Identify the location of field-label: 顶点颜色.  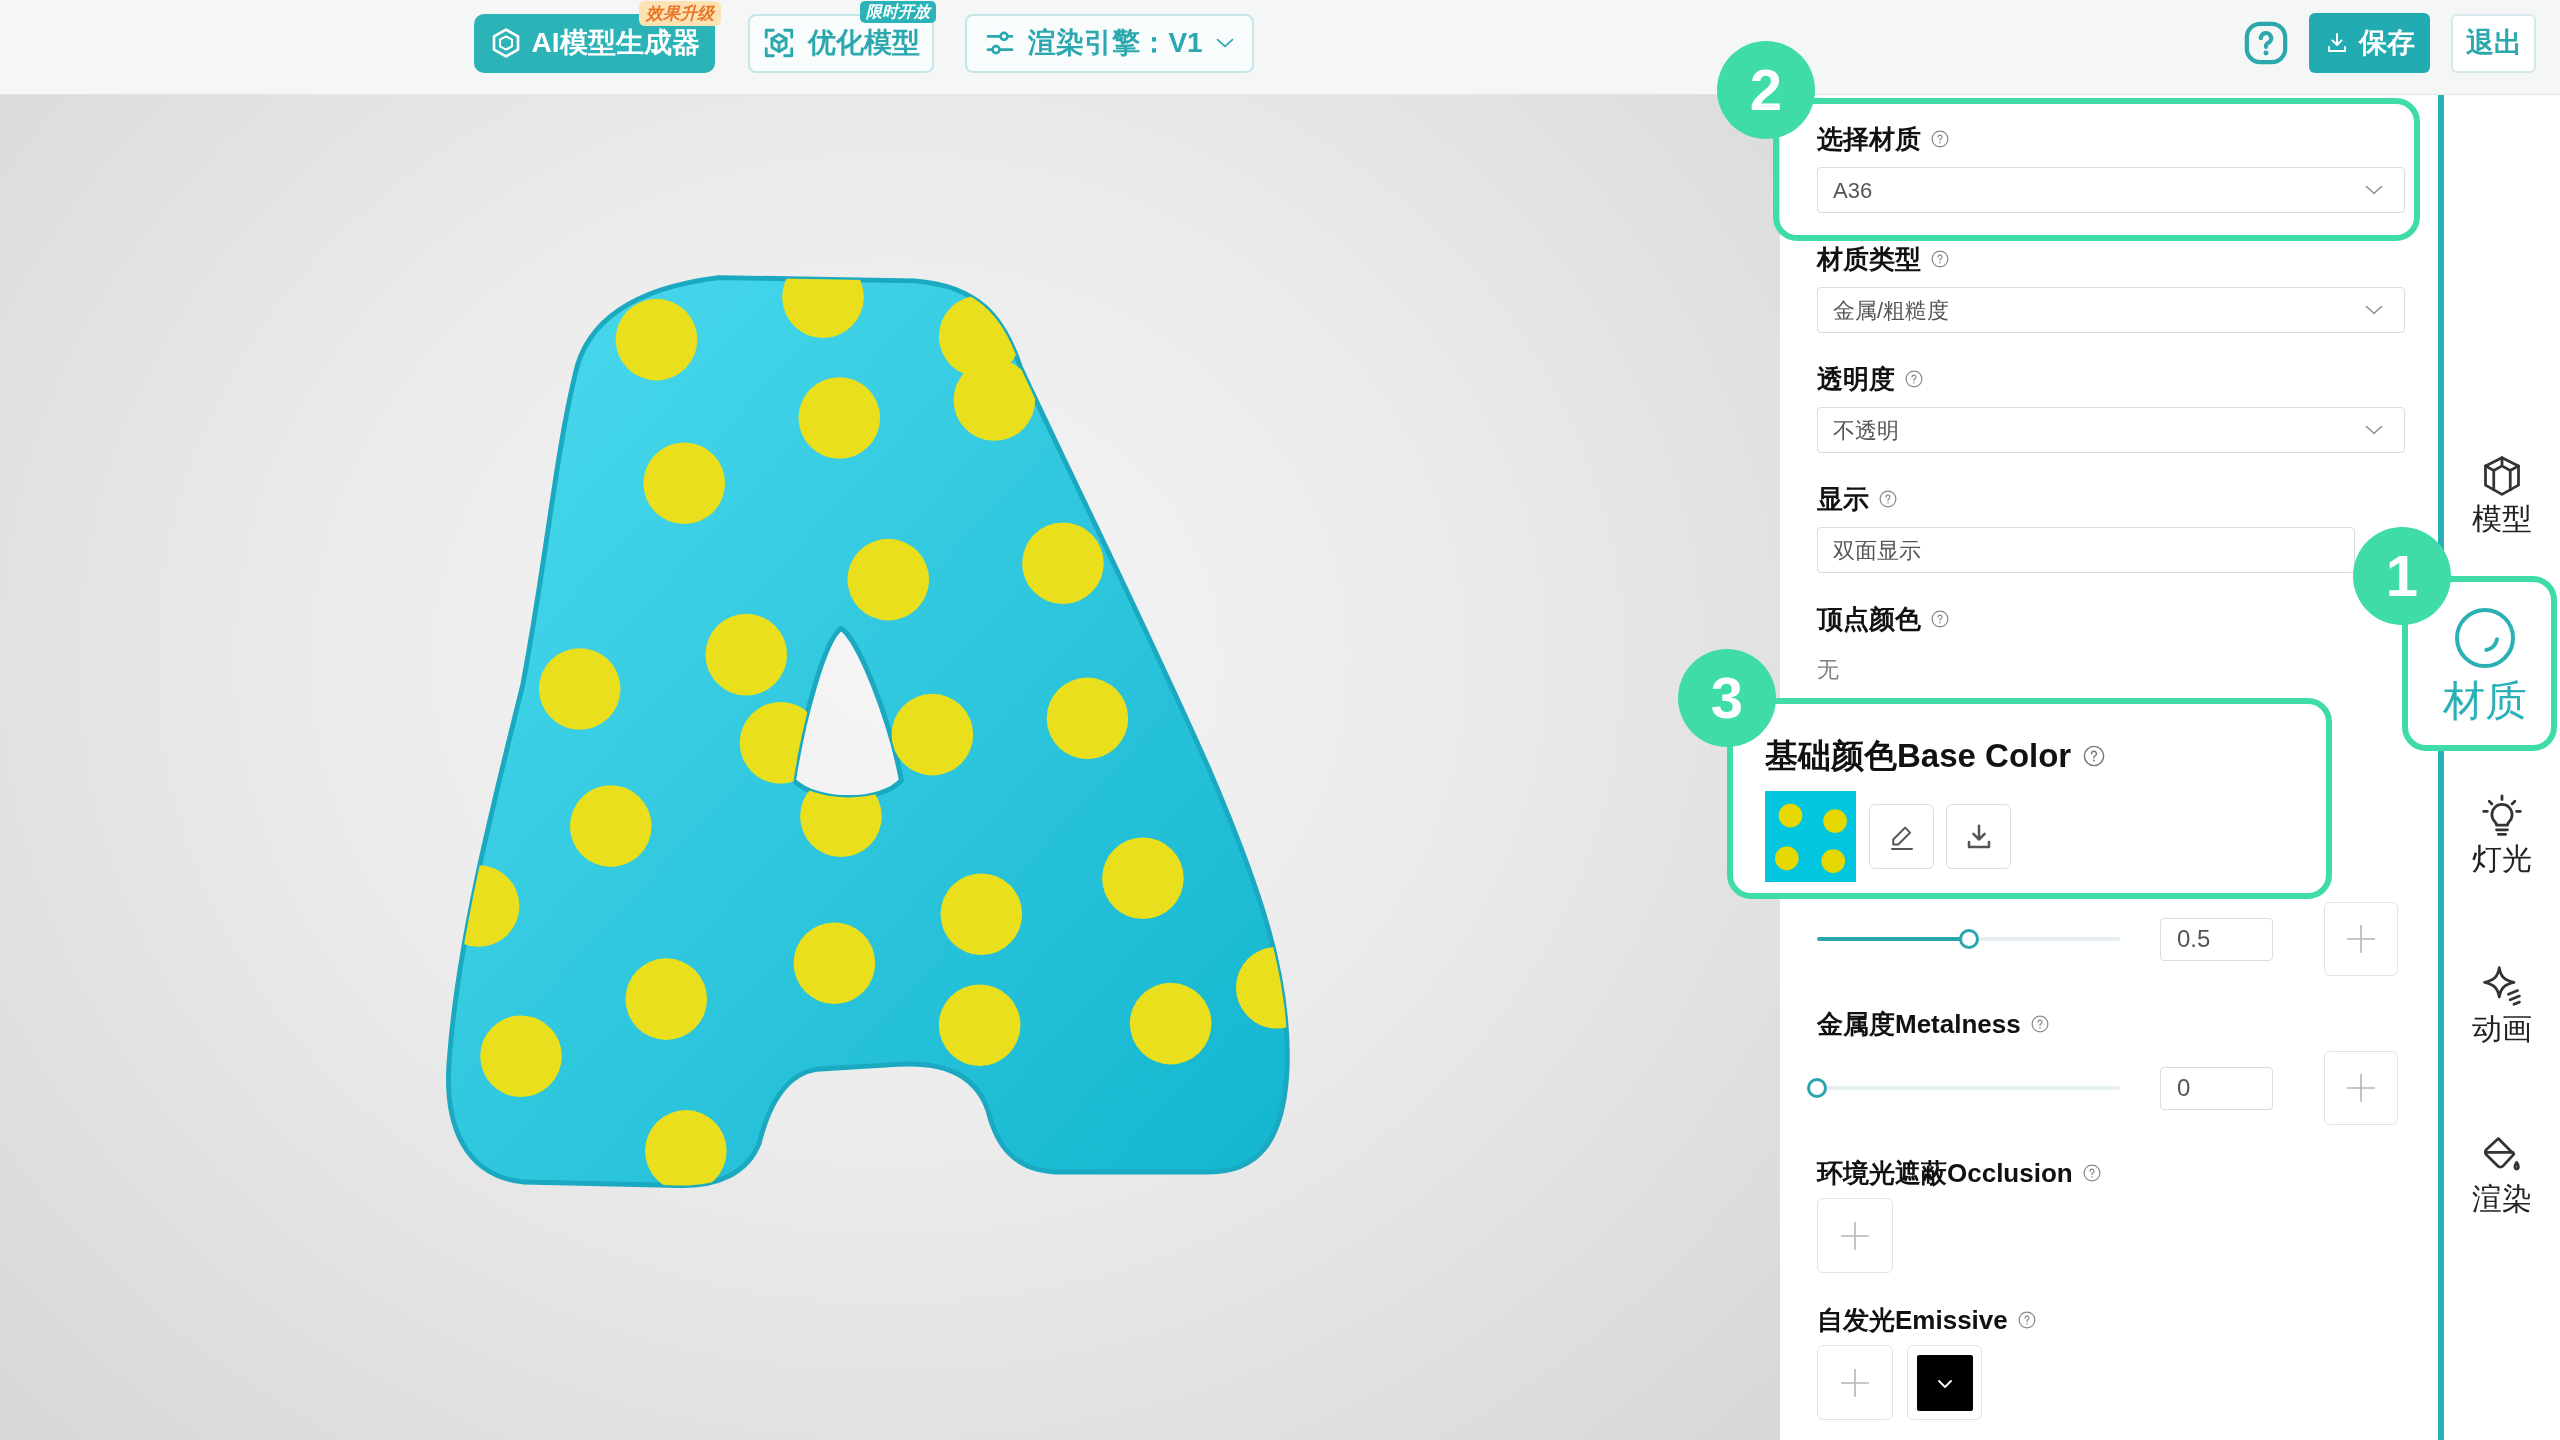
(1869, 619).